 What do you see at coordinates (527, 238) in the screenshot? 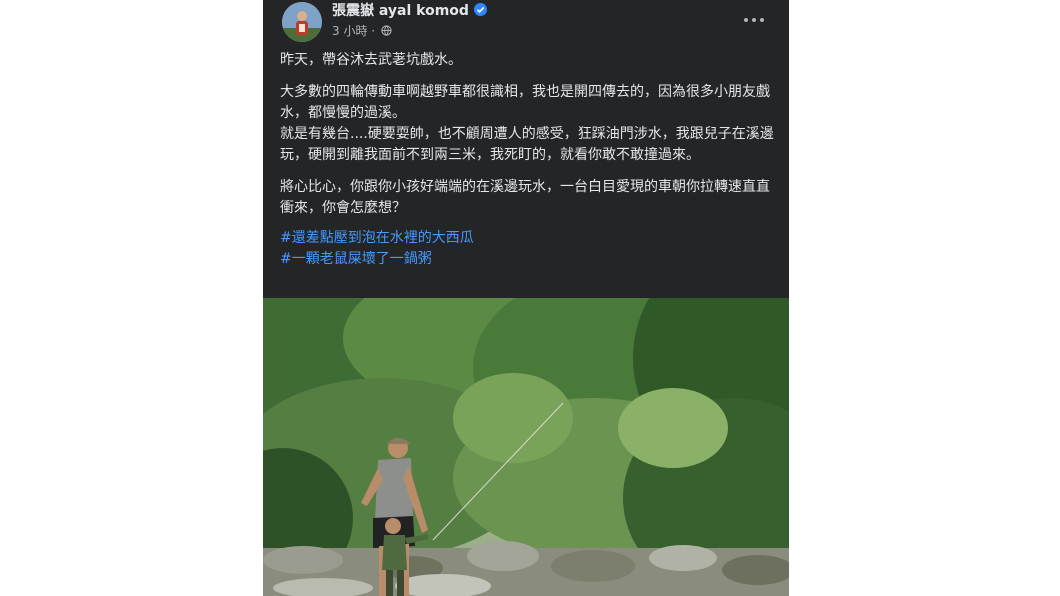
I see `hashtag-link: #還差點壓到泡在水裡的大西瓜` at bounding box center [527, 238].